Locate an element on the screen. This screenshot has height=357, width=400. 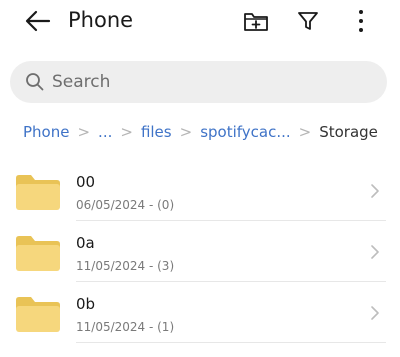
folder-meta: 06/05/2024 - (0) is located at coordinates (125, 205).